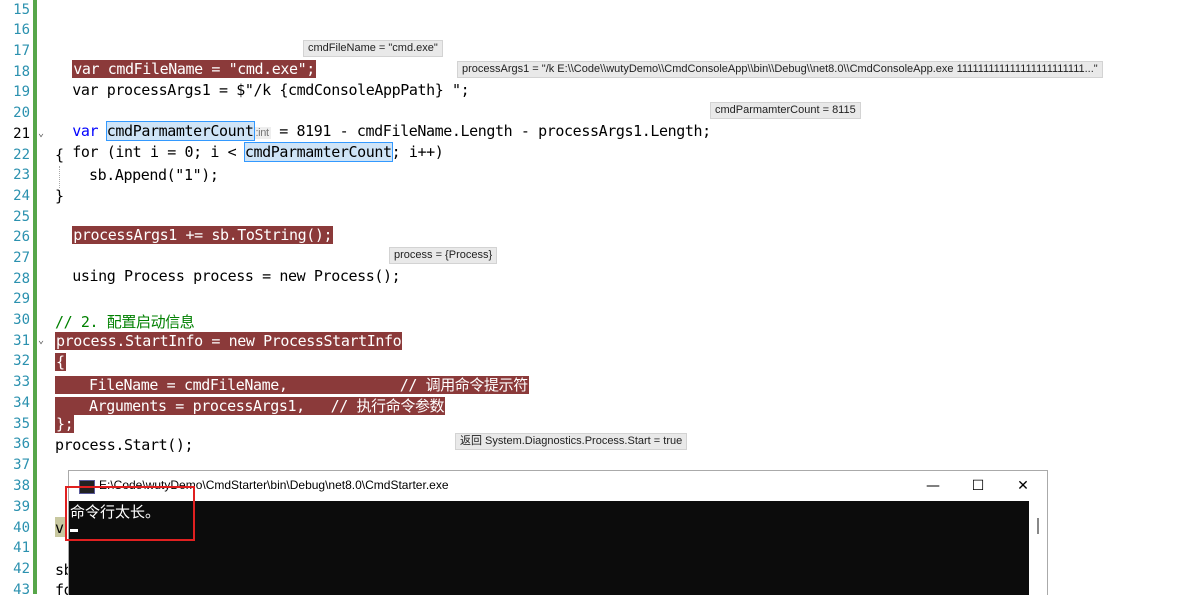 Image resolution: width=1184 pixels, height=599 pixels. I want to click on code-line-27: using Process process = new Process();, so click(227, 267).